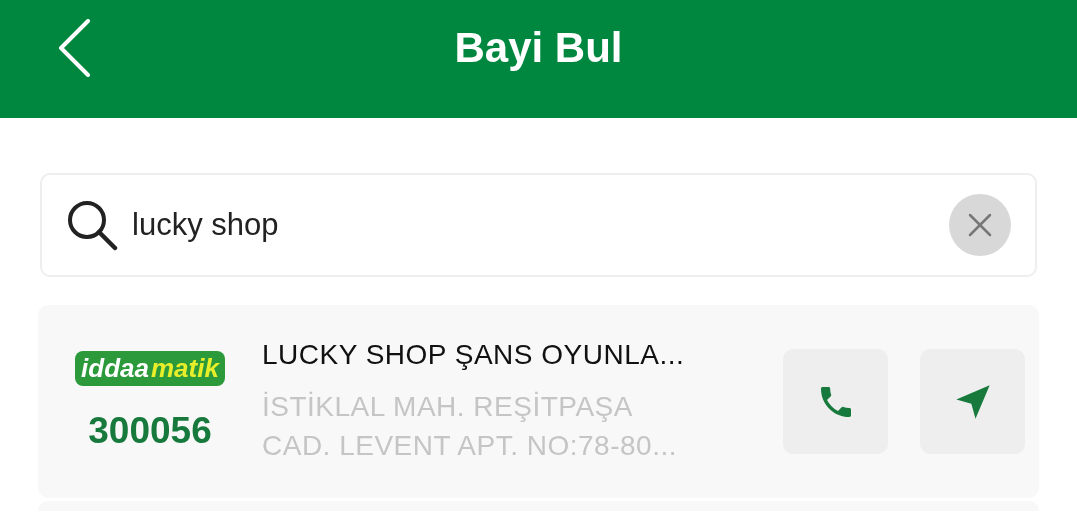 This screenshot has height=513, width=1077. Describe the element at coordinates (835, 401) in the screenshot. I see `call-button` at that location.